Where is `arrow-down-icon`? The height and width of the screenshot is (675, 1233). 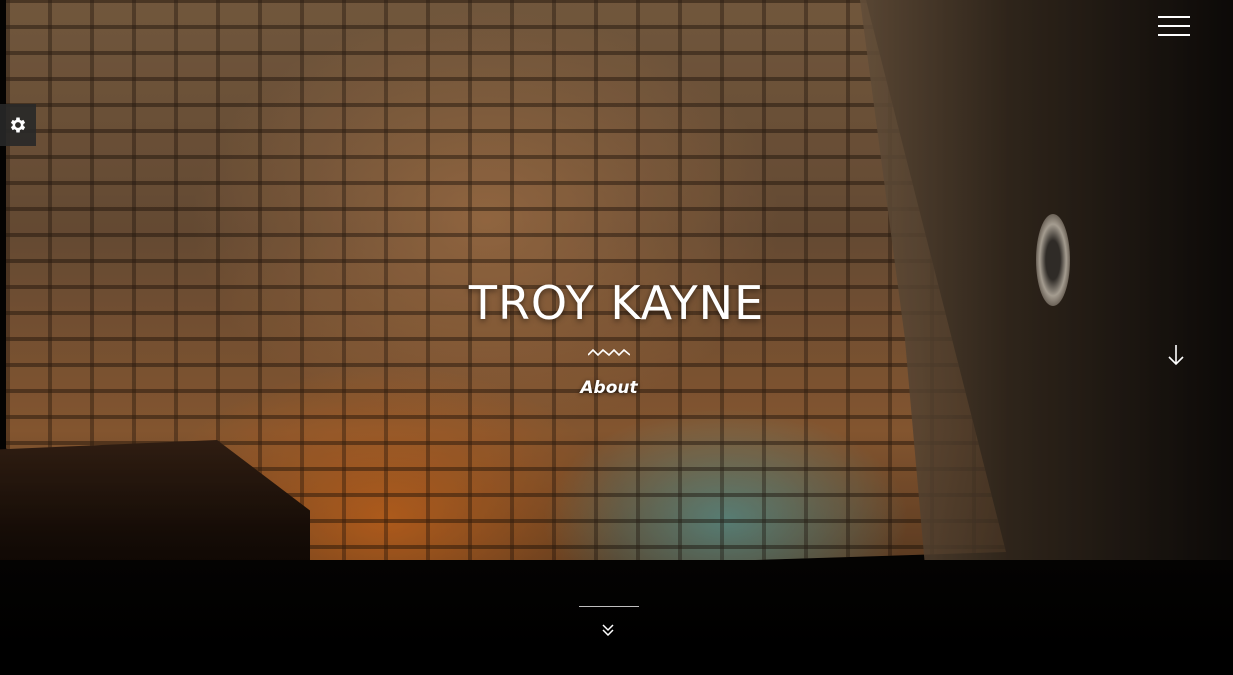 arrow-down-icon is located at coordinates (1176, 355).